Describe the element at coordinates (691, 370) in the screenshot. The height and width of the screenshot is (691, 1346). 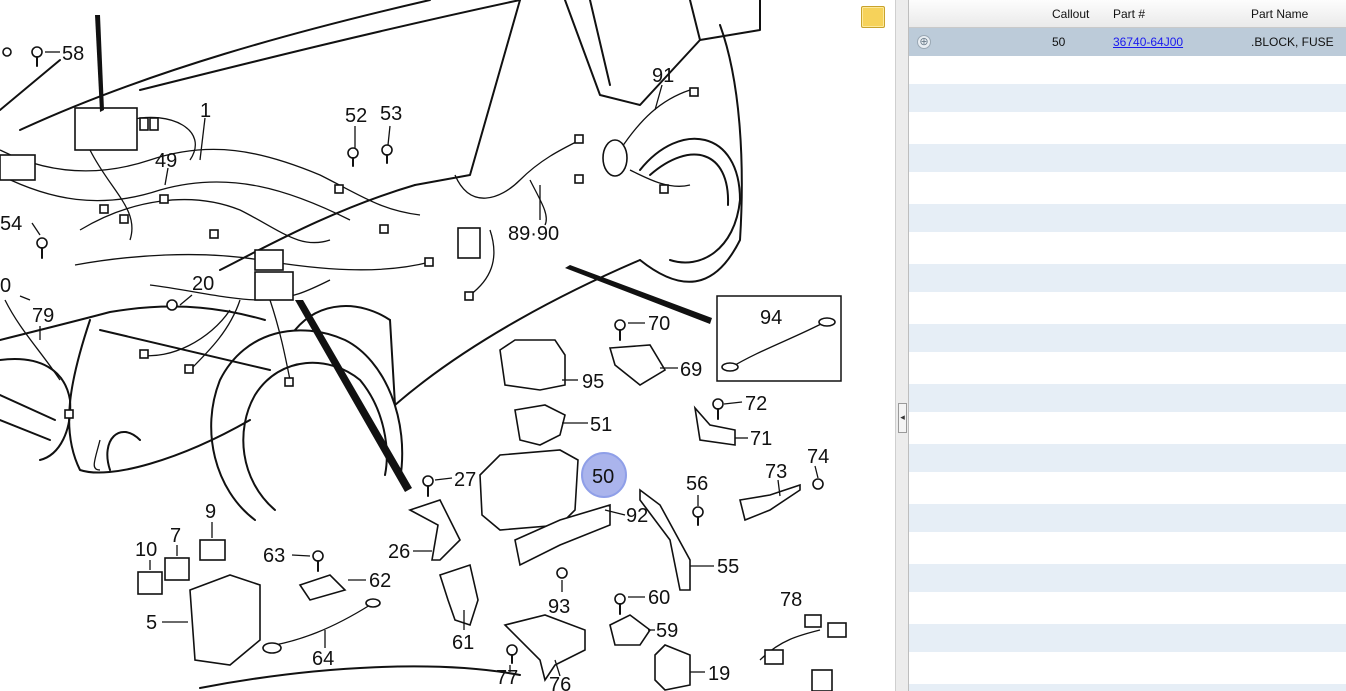
I see `callout-69: 69` at that location.